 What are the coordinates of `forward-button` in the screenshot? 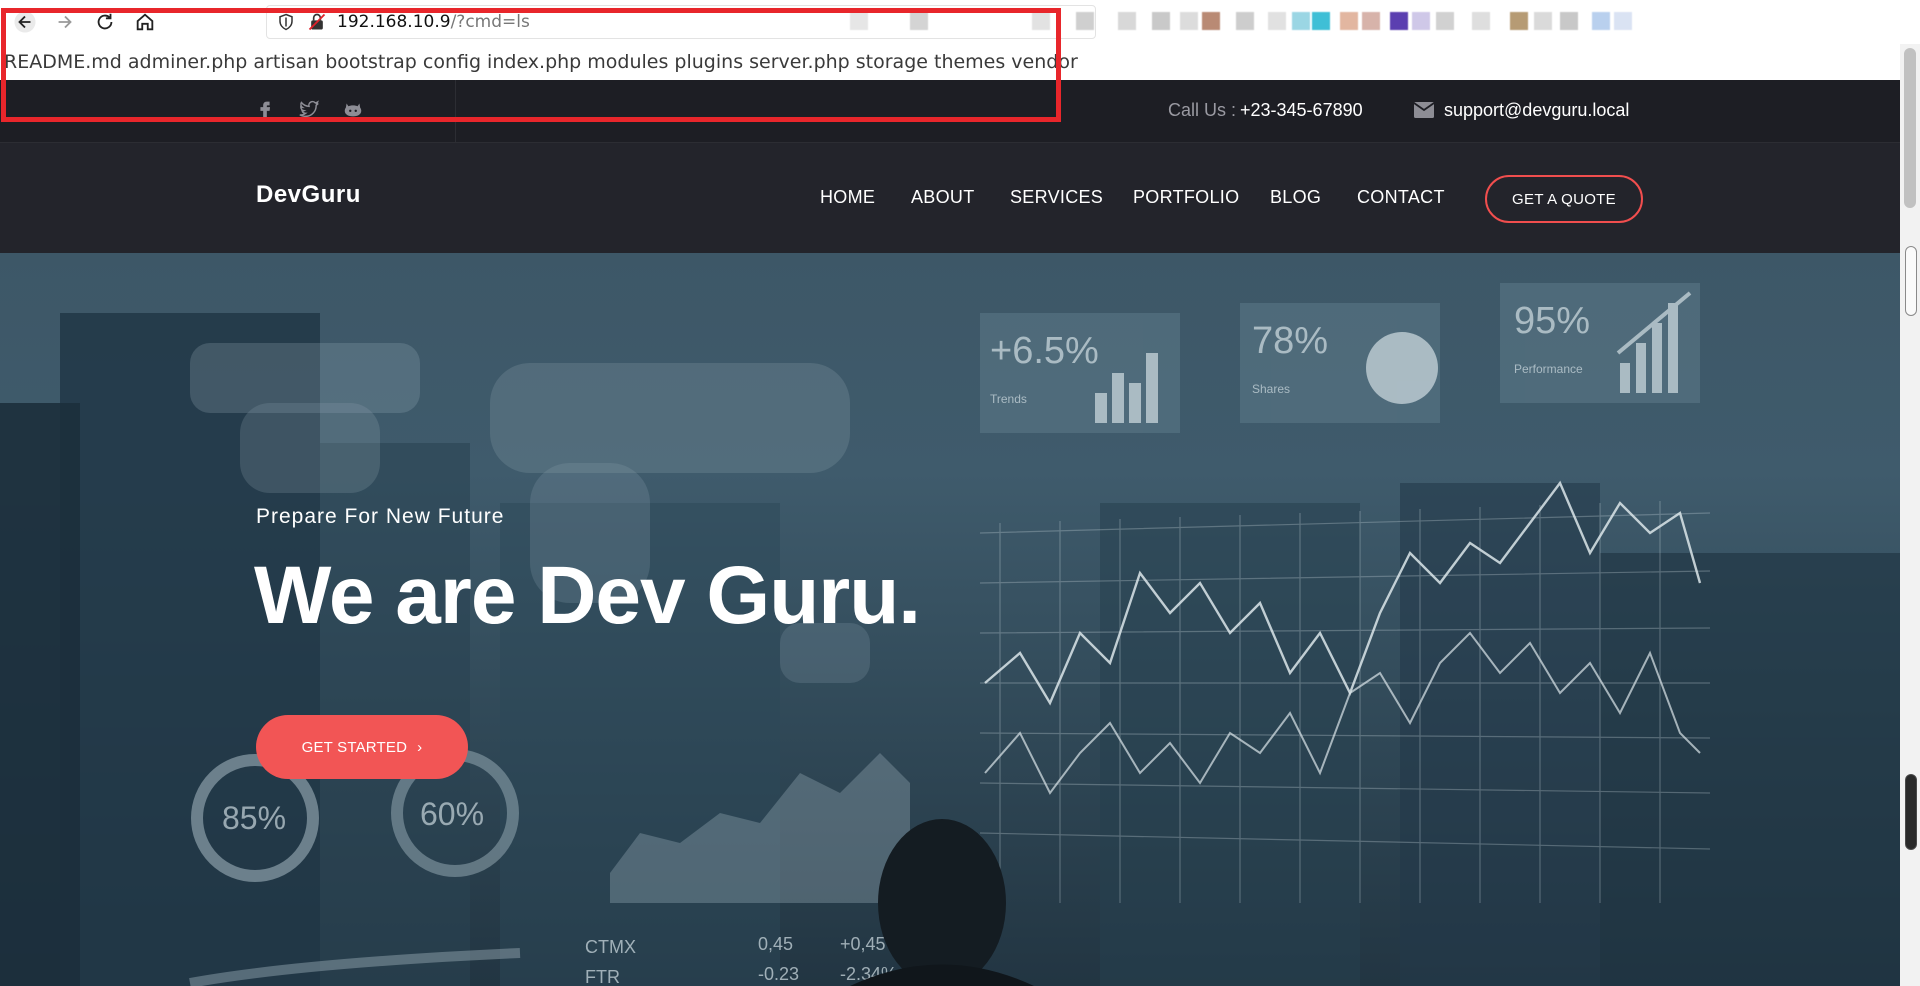 It's located at (65, 22).